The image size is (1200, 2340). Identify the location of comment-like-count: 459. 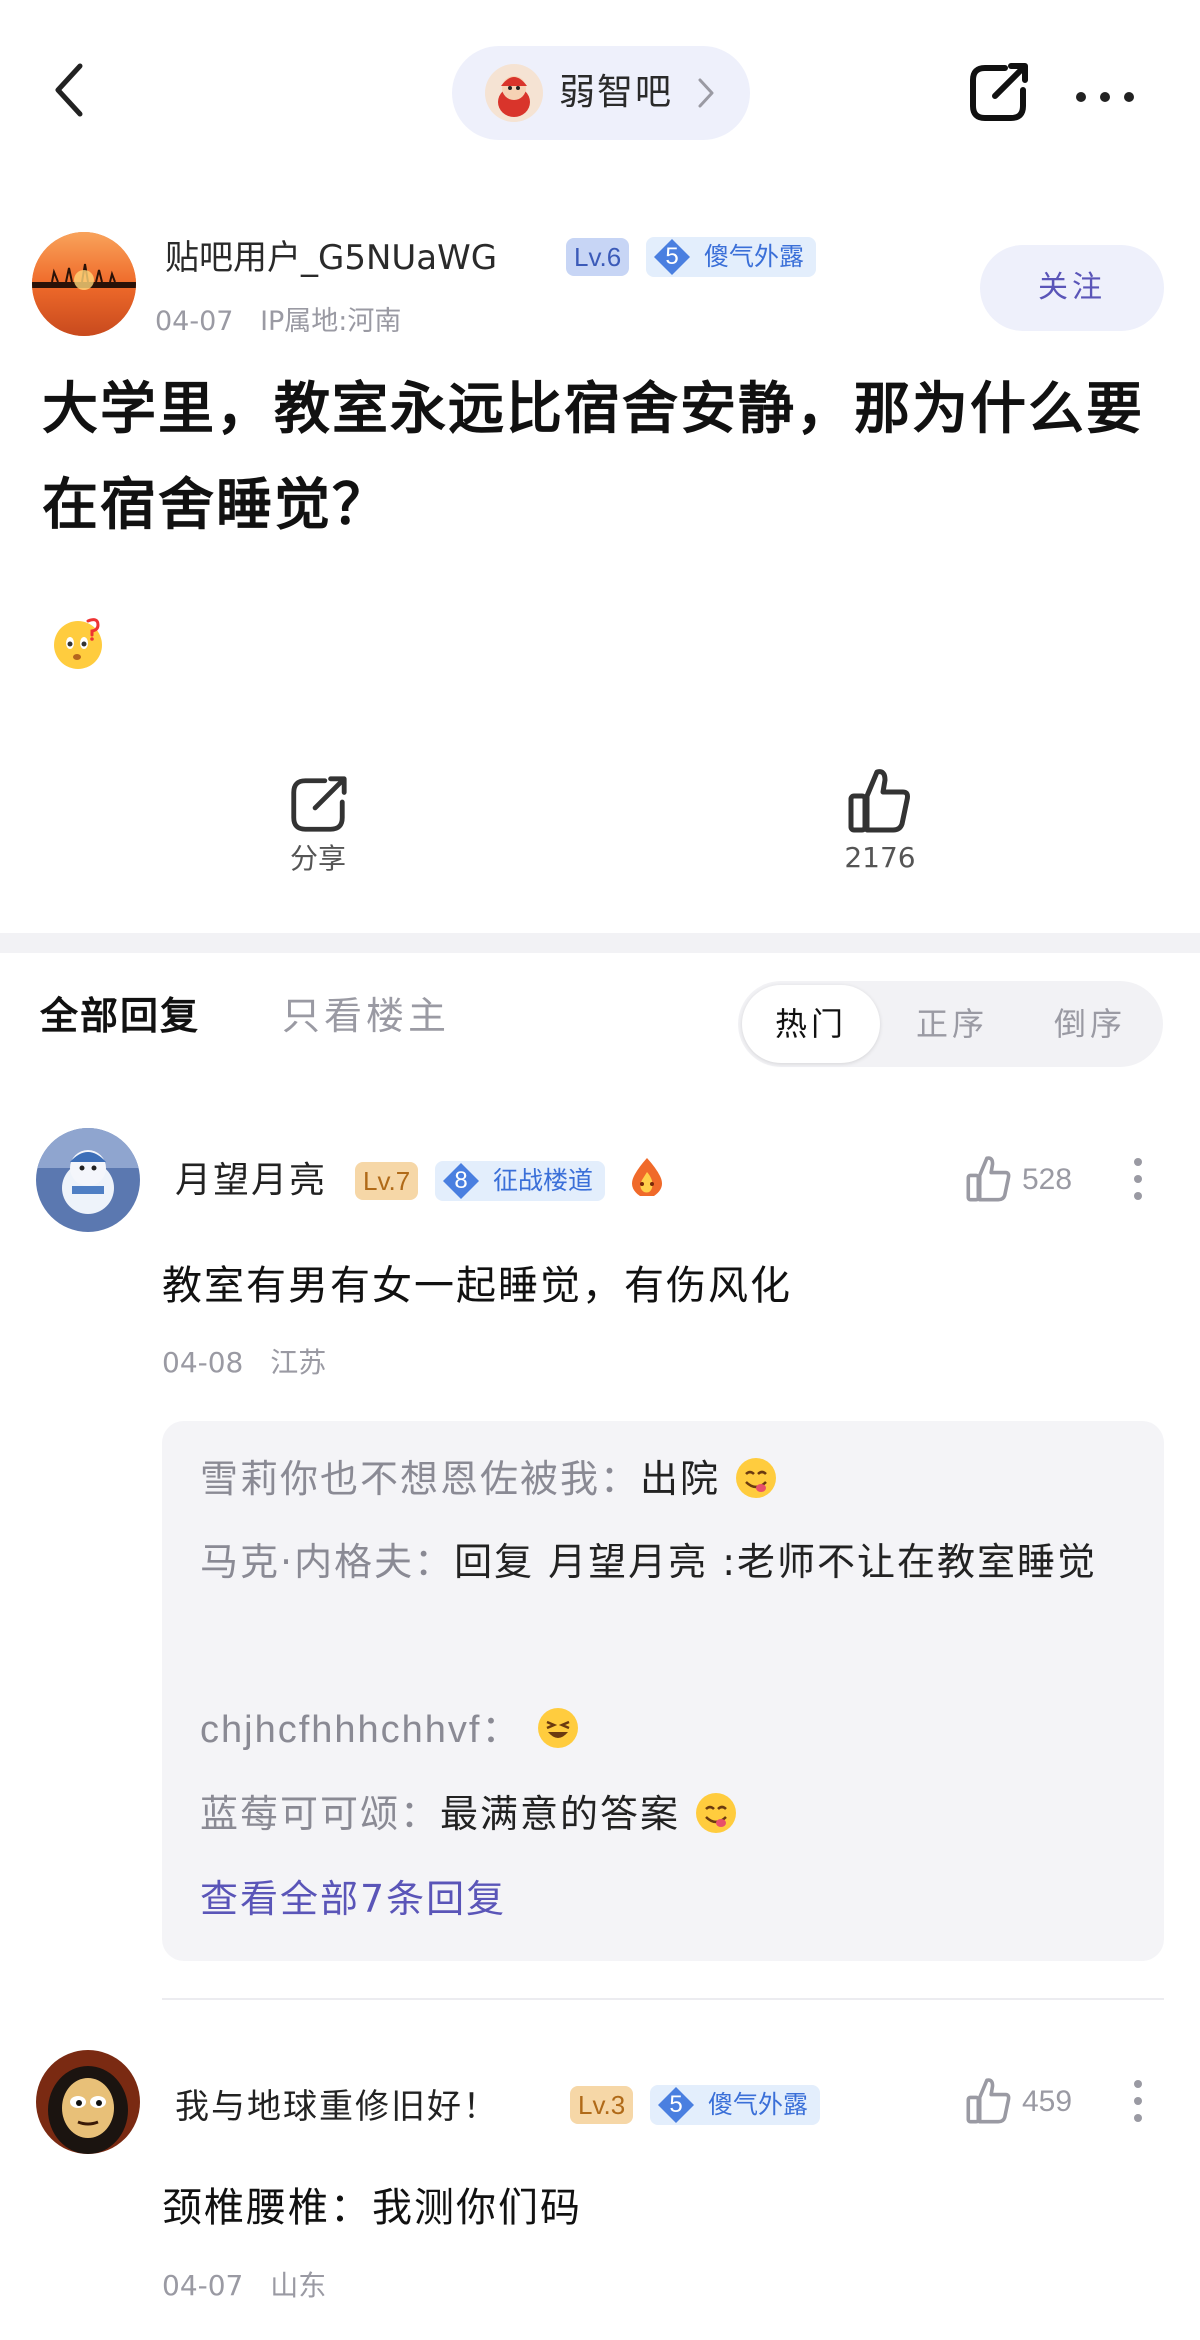
(1047, 2101).